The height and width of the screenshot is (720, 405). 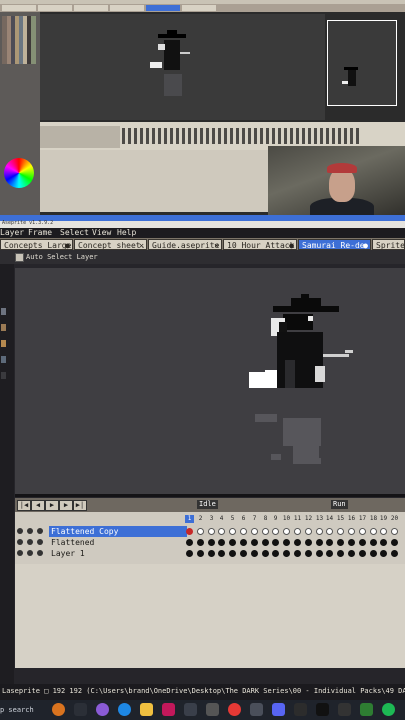 What do you see at coordinates (339, 504) in the screenshot?
I see `tag-run: Run` at bounding box center [339, 504].